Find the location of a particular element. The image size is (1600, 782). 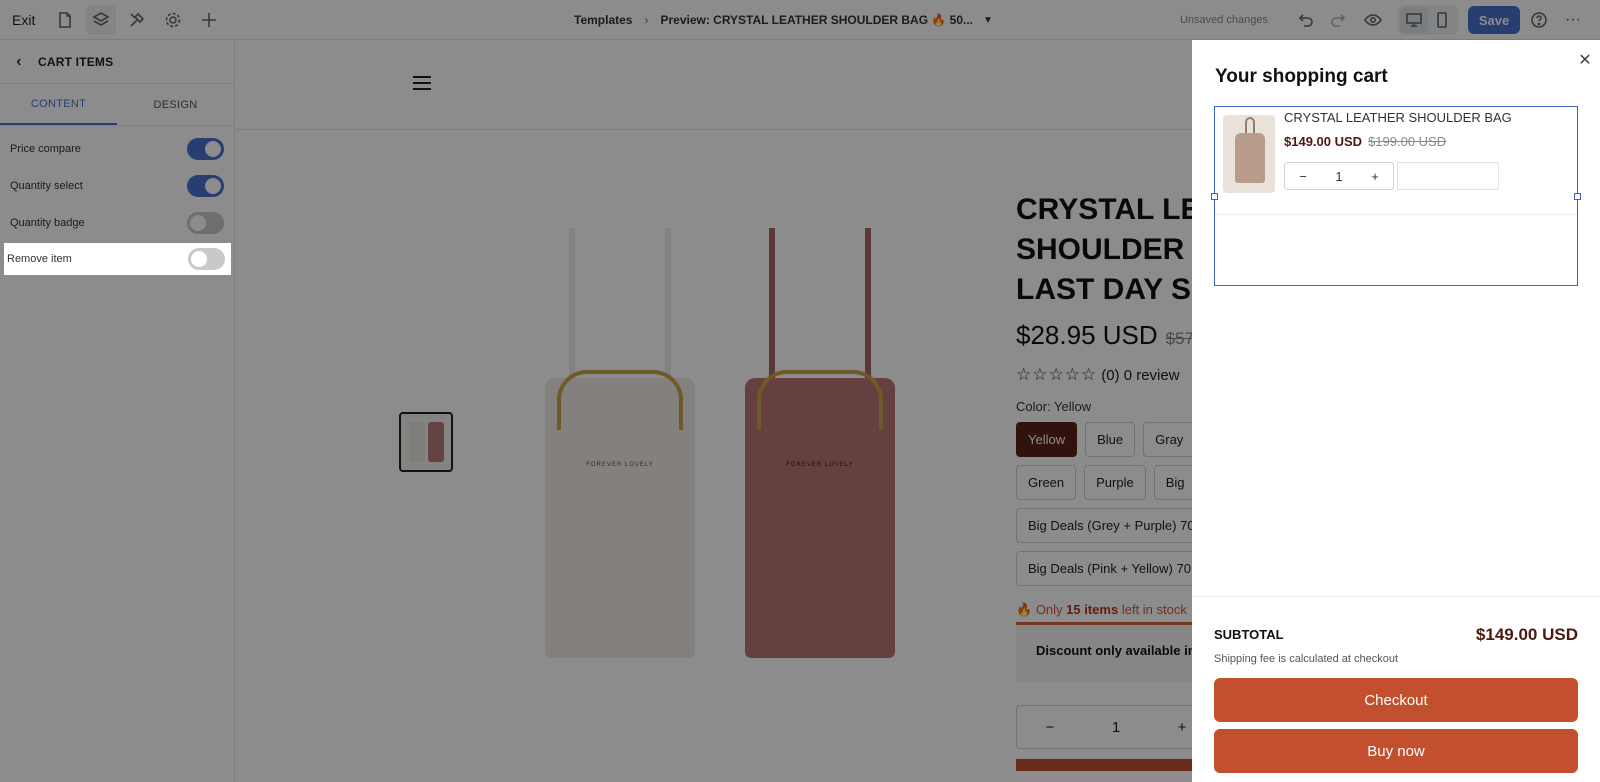

cart-item-compare-price: $199.00 USD is located at coordinates (1407, 141).